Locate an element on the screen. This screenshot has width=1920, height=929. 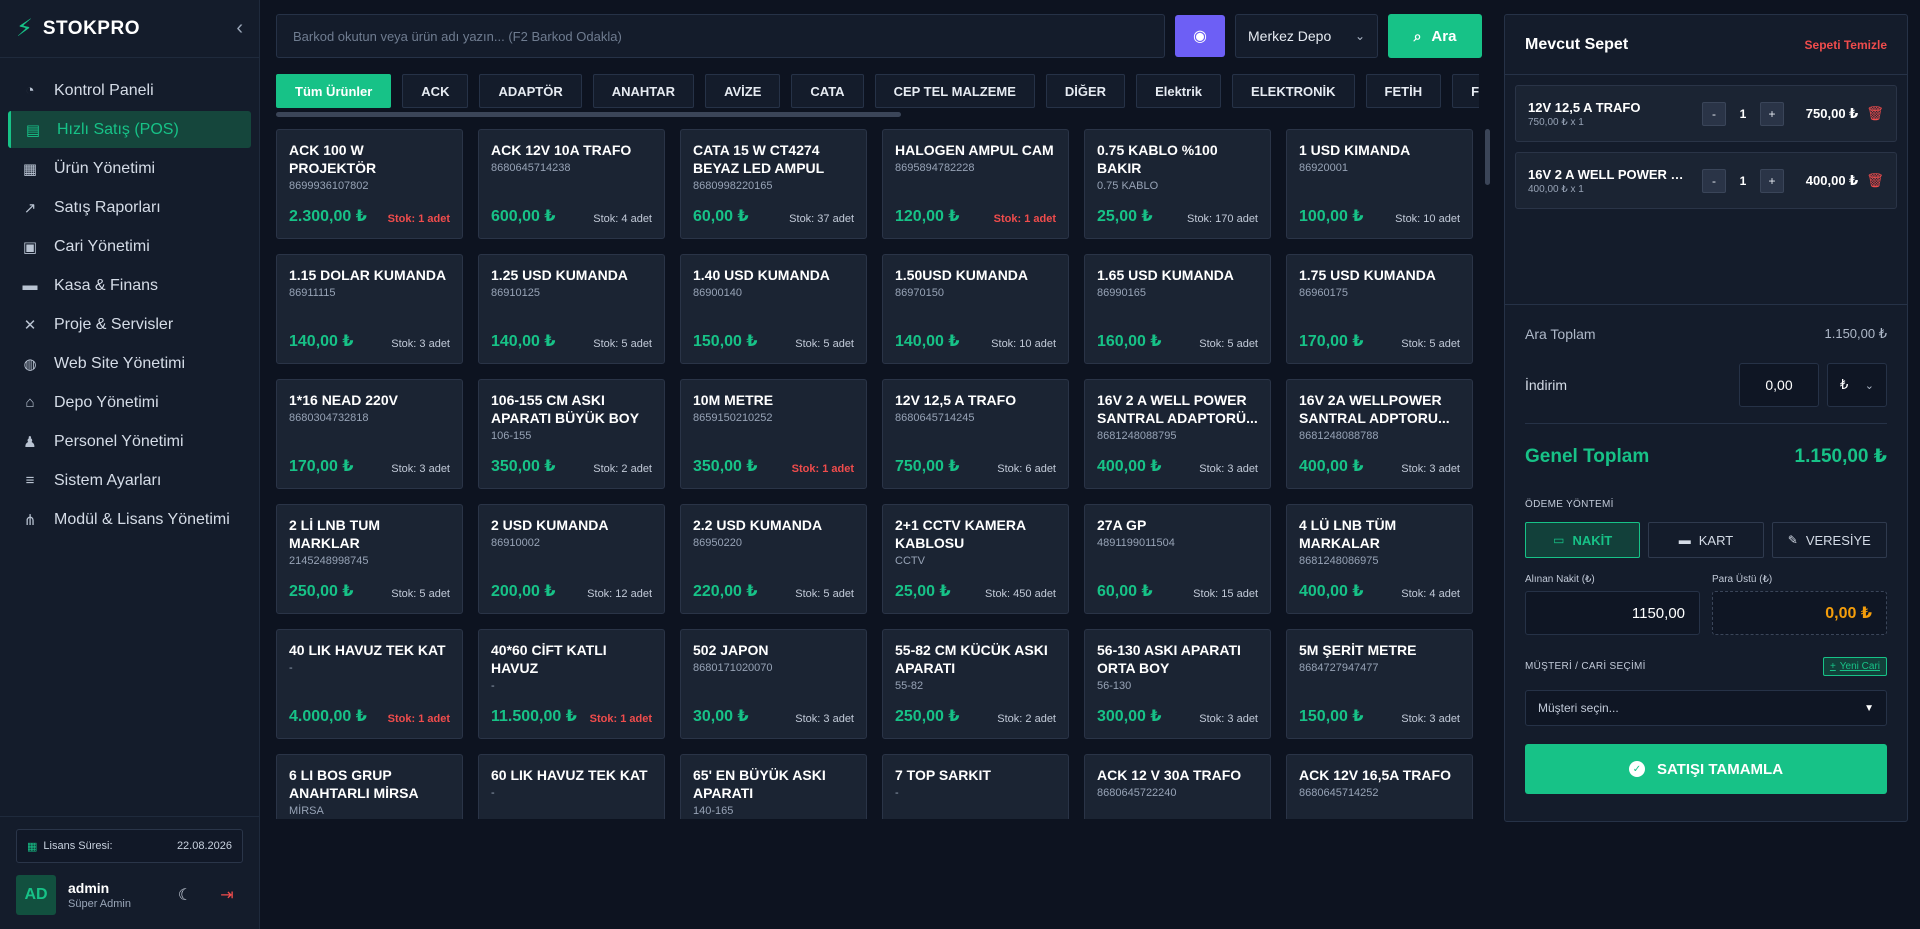
clear-cart-button: Sepeti Temizle is located at coordinates (1846, 45).